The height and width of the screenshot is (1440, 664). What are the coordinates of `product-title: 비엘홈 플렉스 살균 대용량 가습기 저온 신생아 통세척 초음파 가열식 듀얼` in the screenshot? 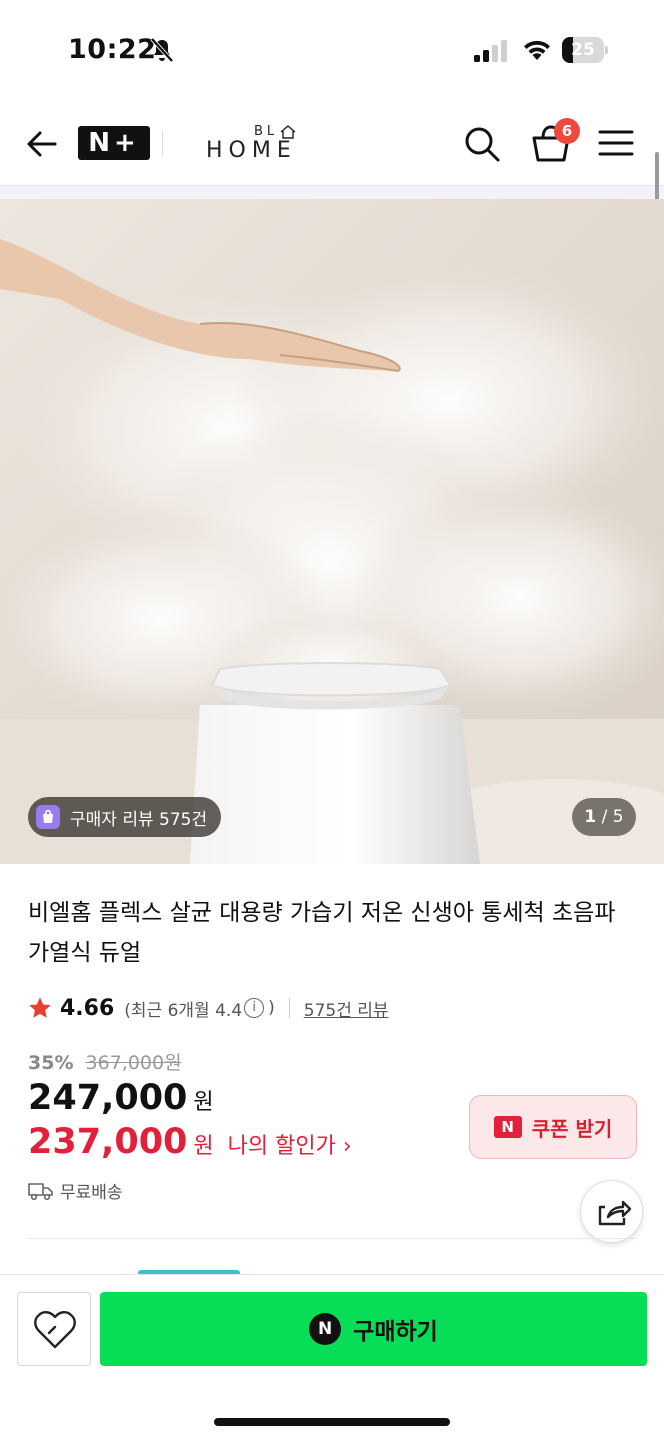 It's located at (322, 933).